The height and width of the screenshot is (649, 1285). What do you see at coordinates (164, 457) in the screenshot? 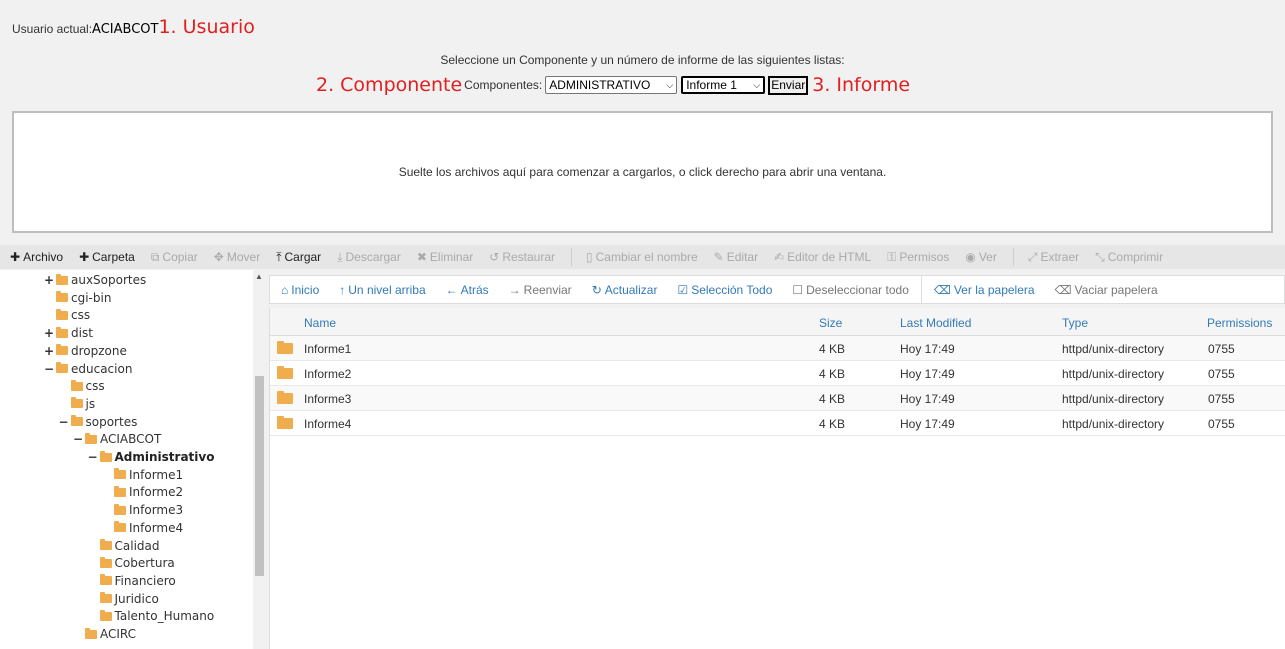
I see `tree-item-label: Administrativo` at bounding box center [164, 457].